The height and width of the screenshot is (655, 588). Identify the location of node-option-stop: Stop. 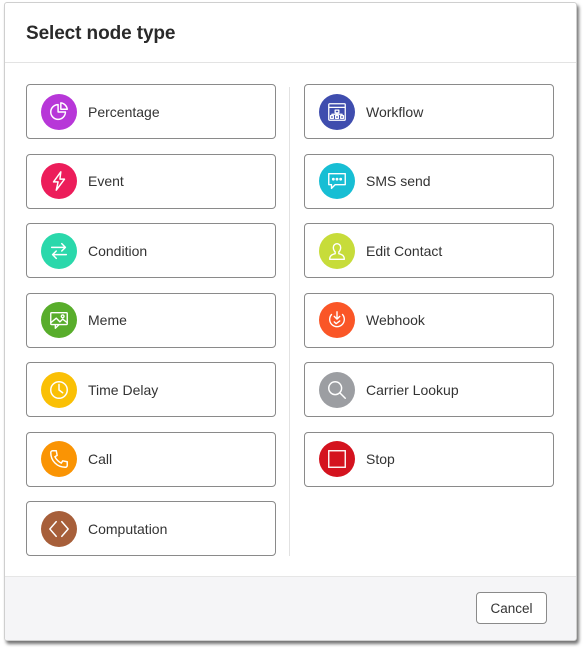
(429, 459).